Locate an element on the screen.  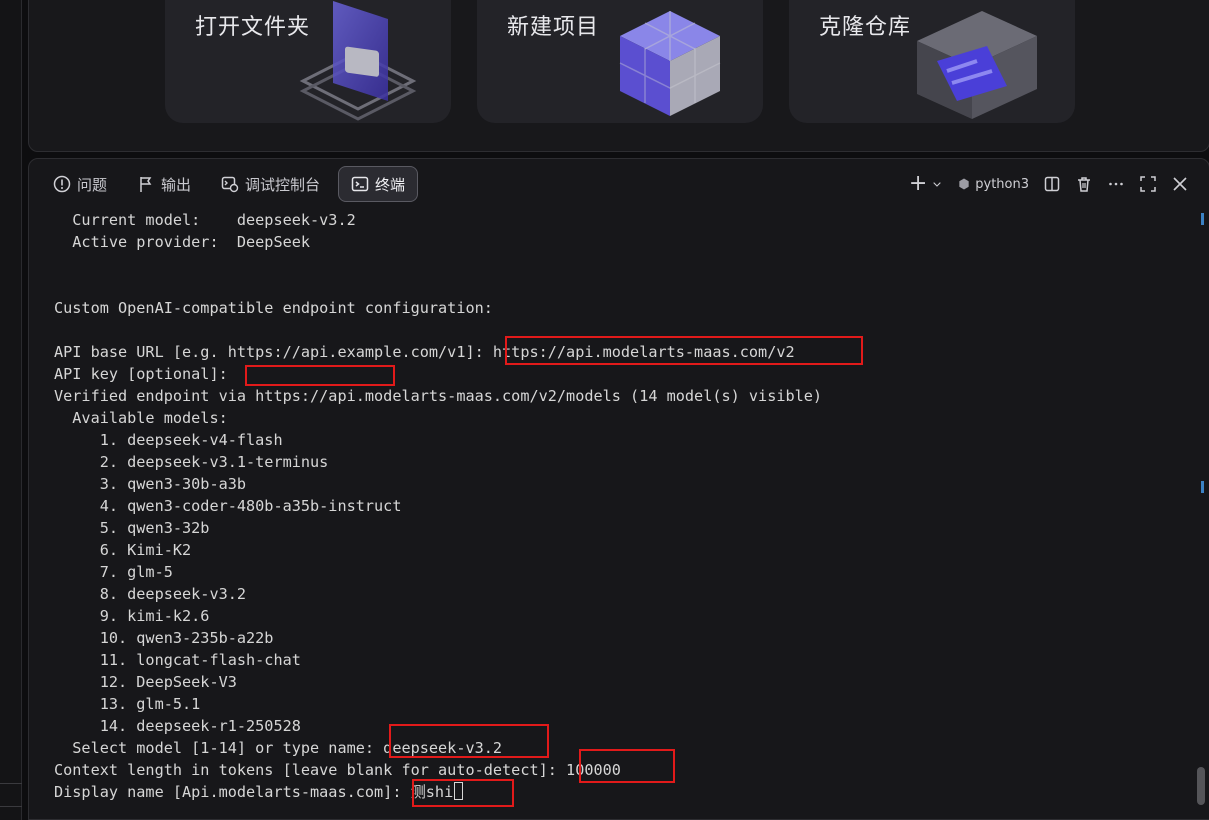
terminal-line: API key [optional]: is located at coordinates (145, 374).